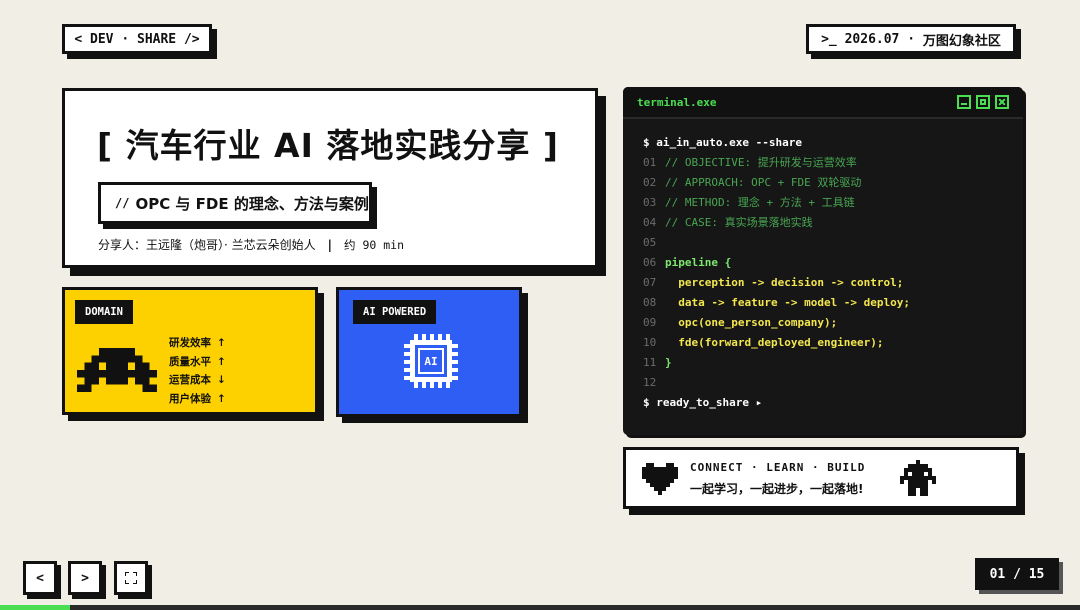 This screenshot has width=1080, height=610. I want to click on line-text: fde(forward_deployed_engineer);, so click(774, 342).